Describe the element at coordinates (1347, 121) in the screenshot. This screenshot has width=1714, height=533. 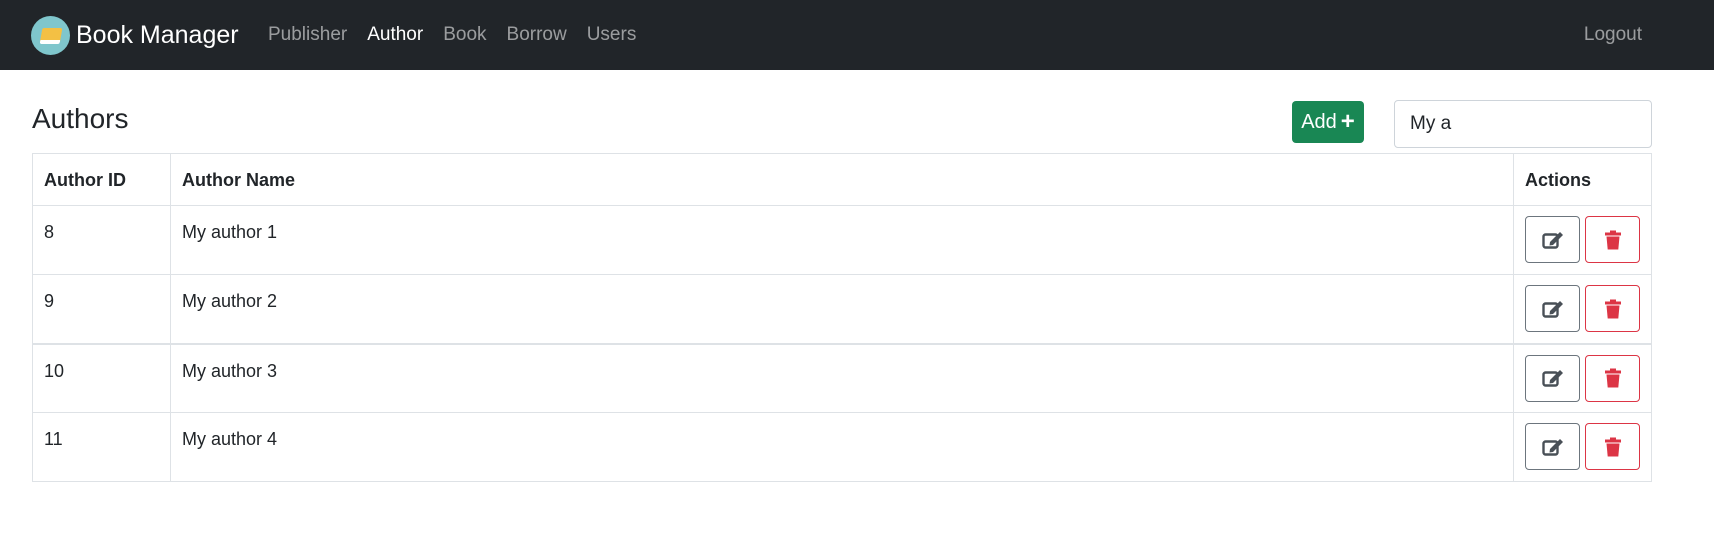
I see `plus-icon: +` at that location.